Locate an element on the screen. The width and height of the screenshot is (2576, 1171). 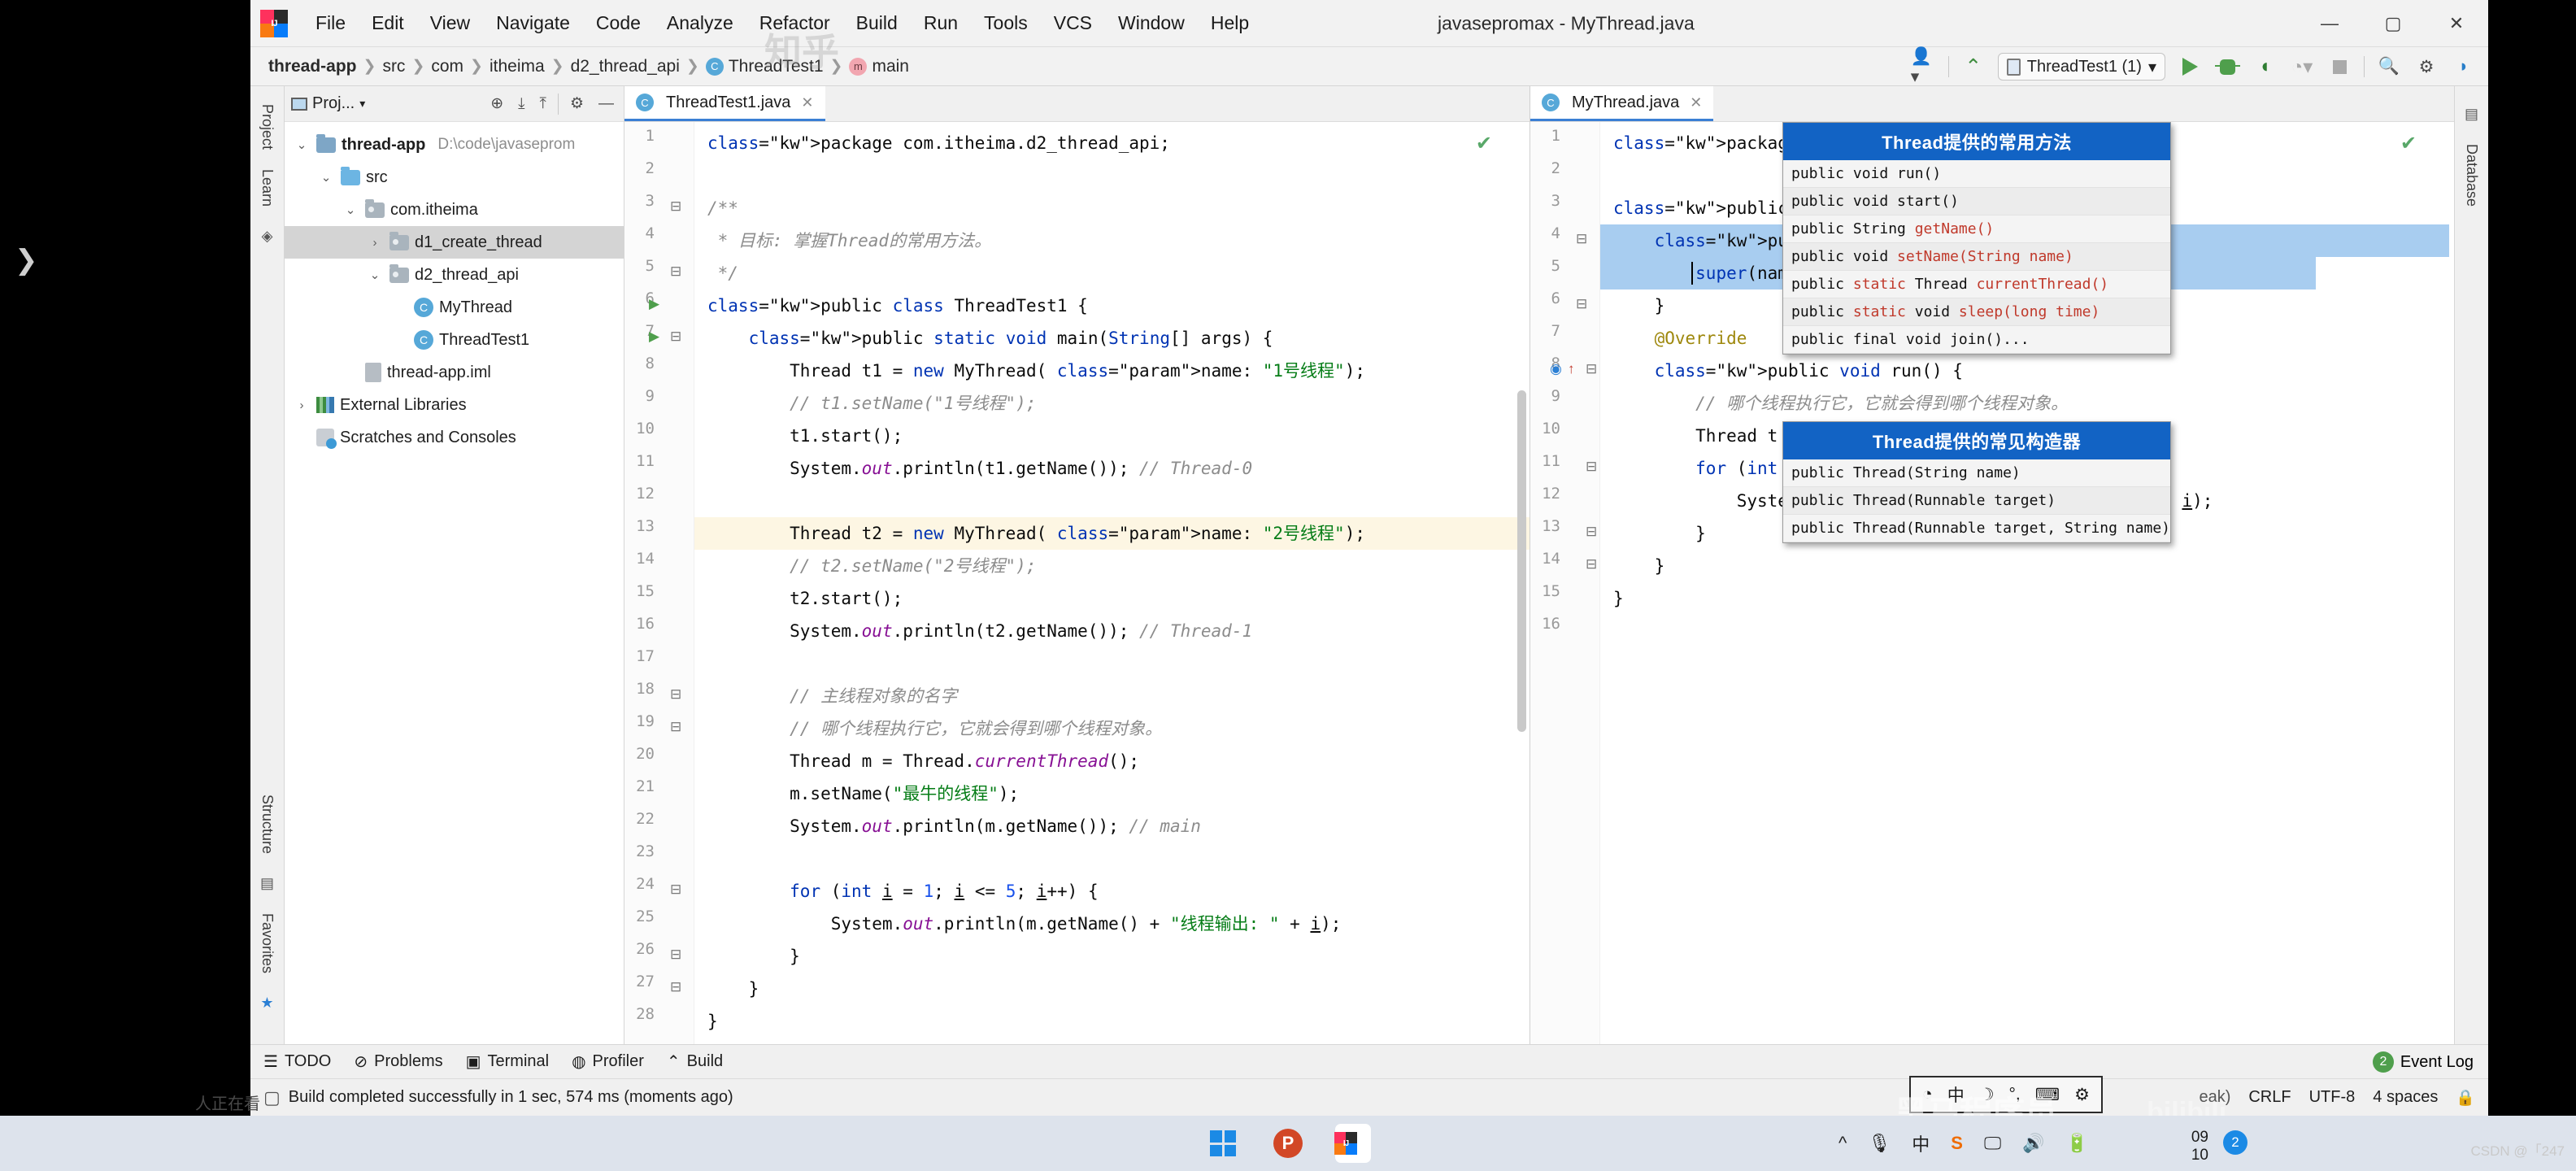
menu-edit: Edit is located at coordinates (388, 23).